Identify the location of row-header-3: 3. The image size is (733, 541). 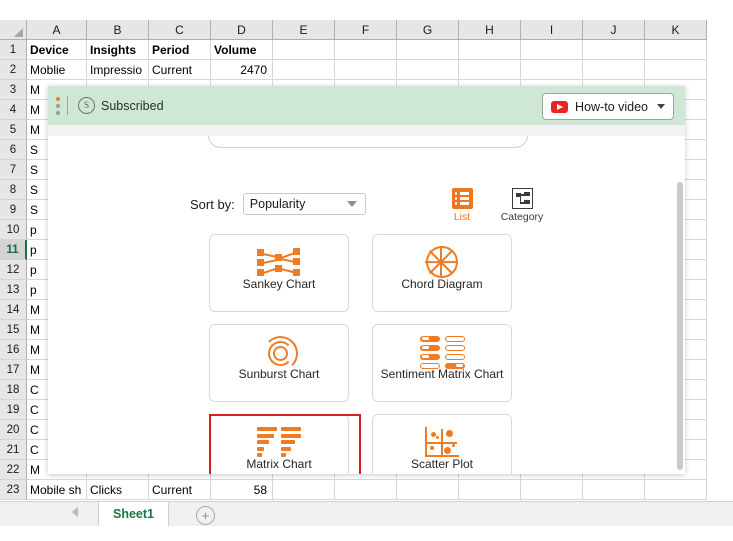
(13, 90).